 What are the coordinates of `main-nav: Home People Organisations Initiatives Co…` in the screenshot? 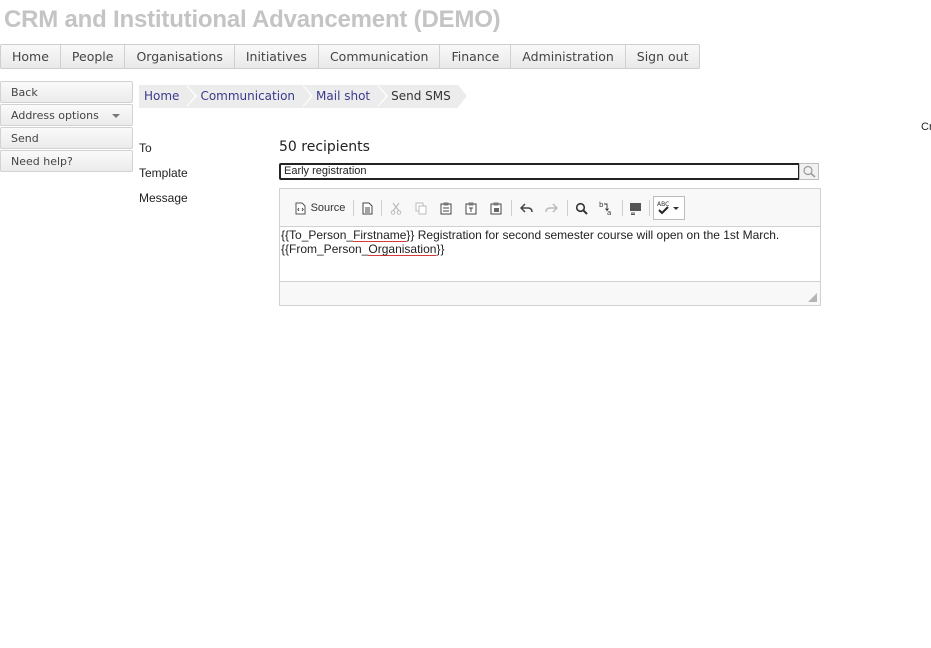 It's located at (350, 56).